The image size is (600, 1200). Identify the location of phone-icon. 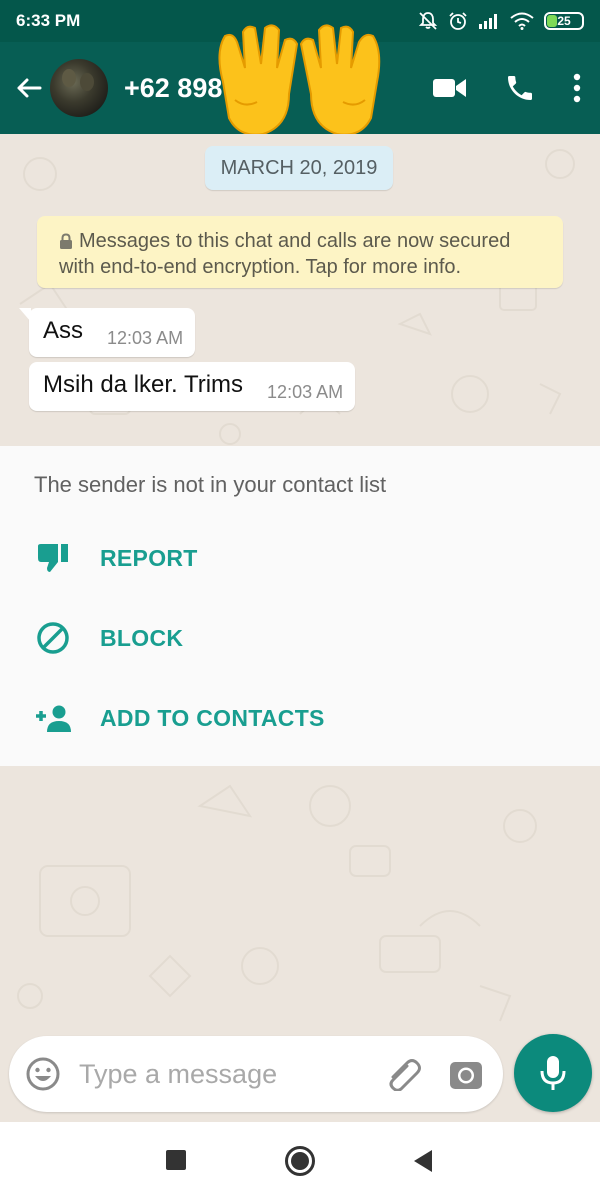
(520, 88).